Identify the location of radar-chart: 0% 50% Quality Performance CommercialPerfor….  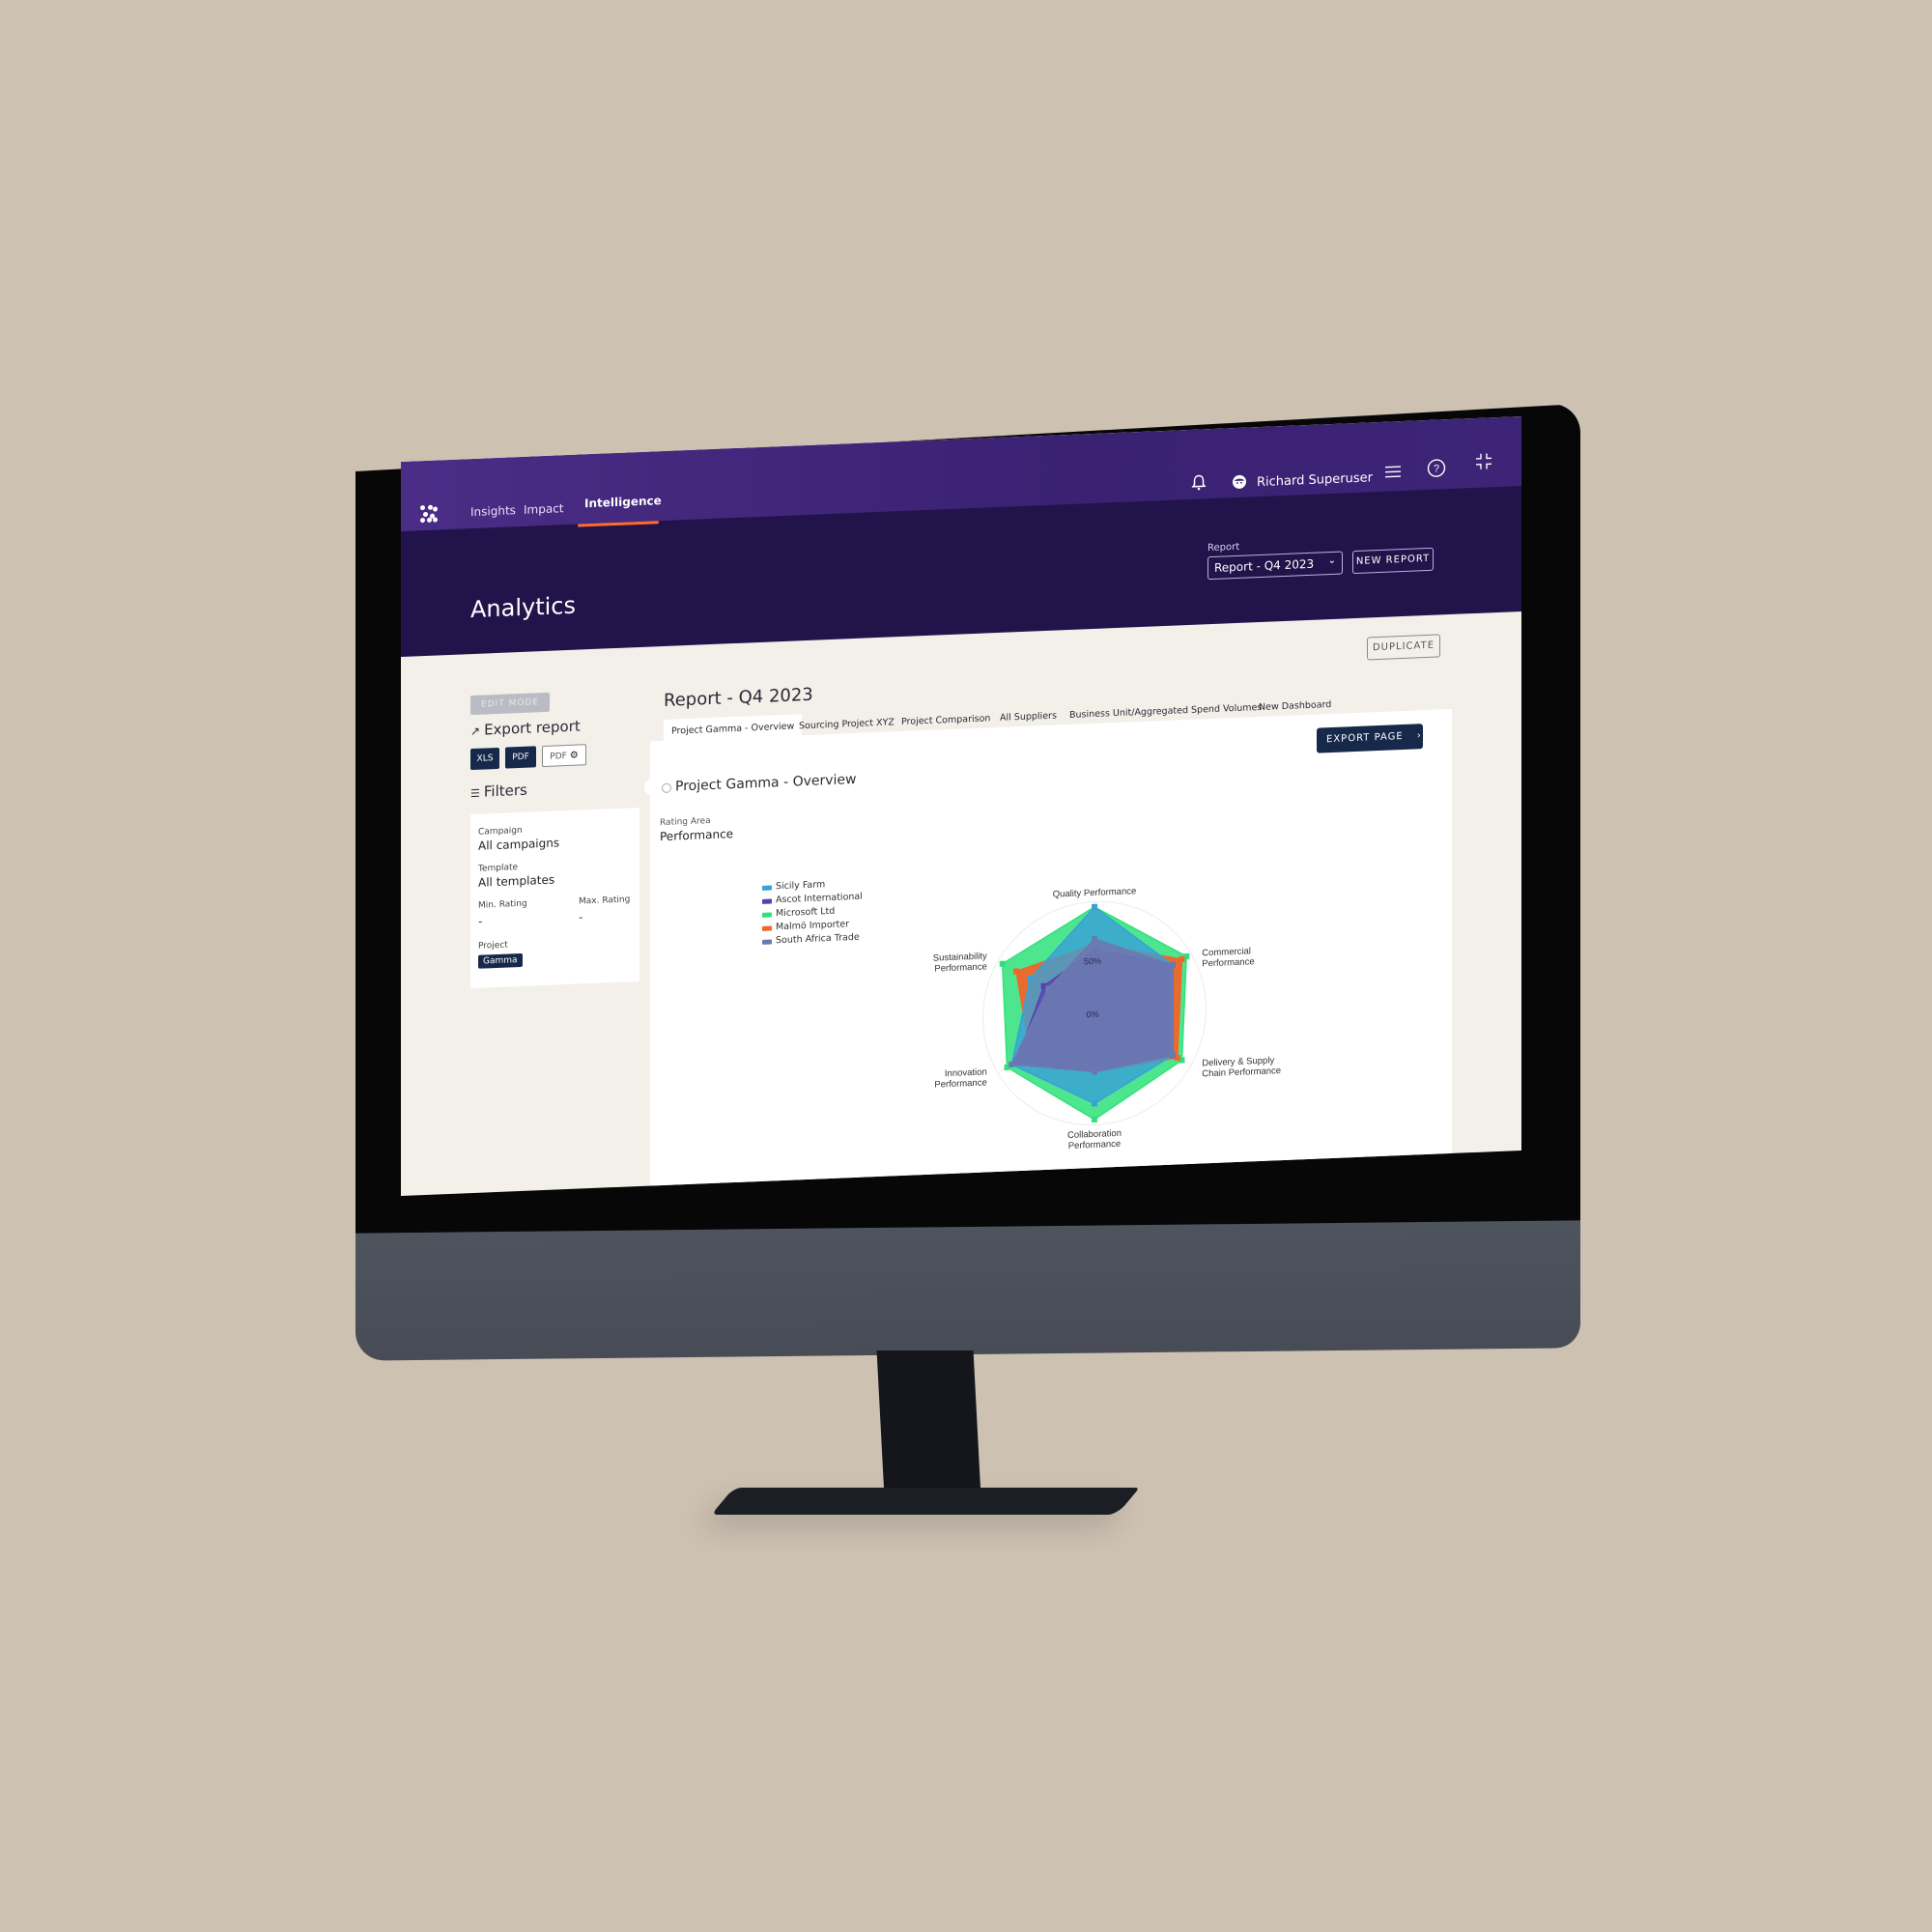
(1107, 1018).